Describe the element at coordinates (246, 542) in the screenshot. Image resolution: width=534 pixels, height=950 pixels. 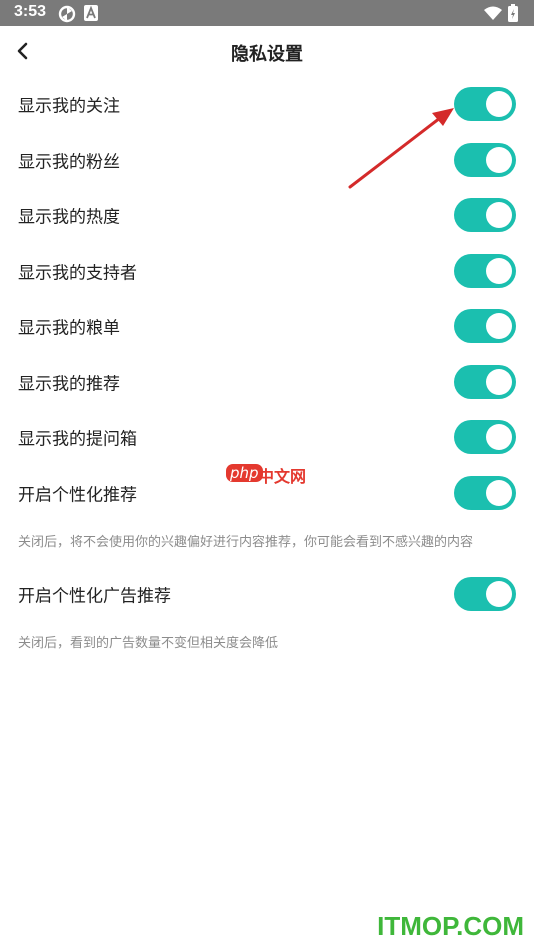
I see `personalized-recommendation-description: 关闭后，将不会使用你的兴趣偏好进行内容推荐，你可能会看到不感兴趣的内容` at that location.